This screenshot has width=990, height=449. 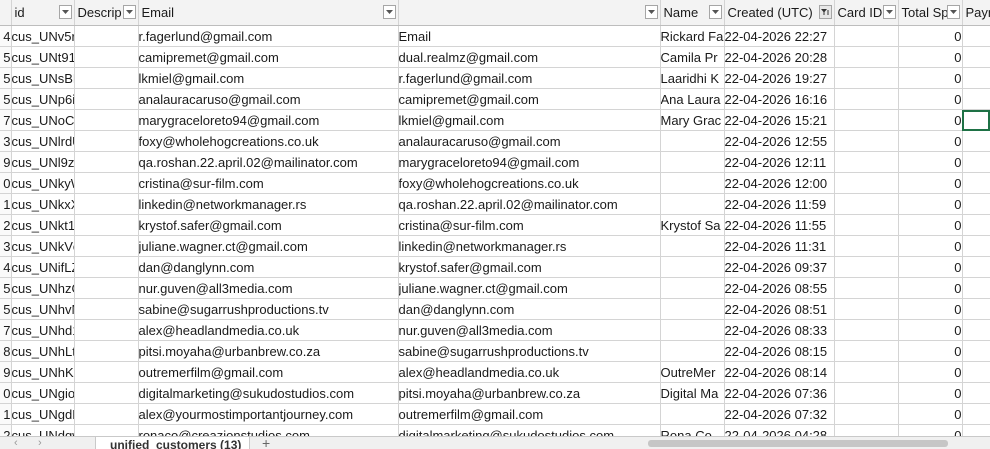 What do you see at coordinates (976, 13) in the screenshot?
I see `column-header-payment: Paym` at bounding box center [976, 13].